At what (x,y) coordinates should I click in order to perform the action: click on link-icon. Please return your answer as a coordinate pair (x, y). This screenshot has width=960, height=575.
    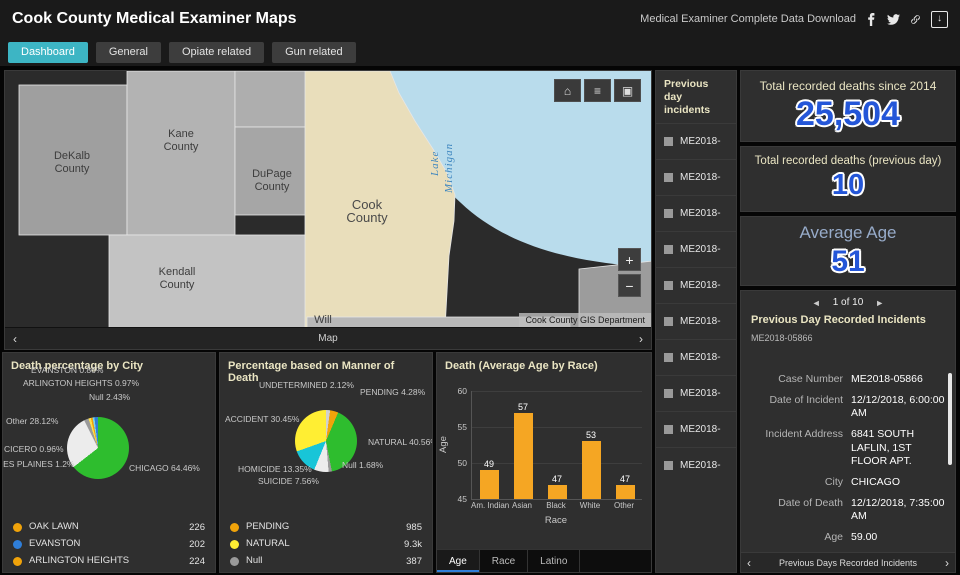
    Looking at the image, I should click on (915, 19).